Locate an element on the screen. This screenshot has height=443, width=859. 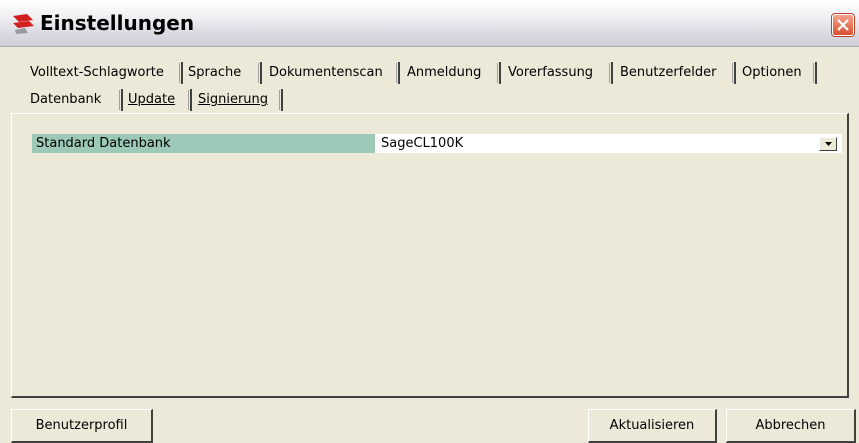
tab-label: Benutzerfelder is located at coordinates (668, 72).